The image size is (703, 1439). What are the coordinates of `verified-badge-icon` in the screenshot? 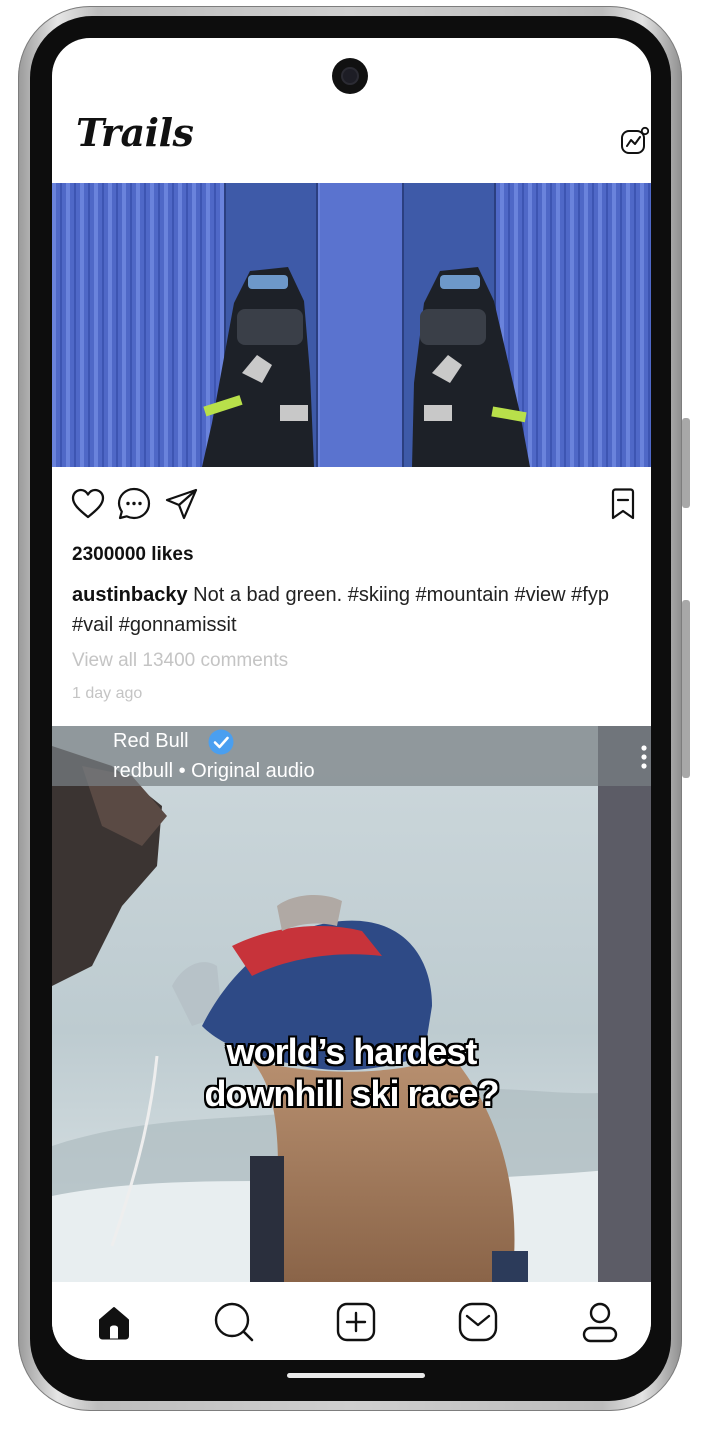 It's located at (221, 742).